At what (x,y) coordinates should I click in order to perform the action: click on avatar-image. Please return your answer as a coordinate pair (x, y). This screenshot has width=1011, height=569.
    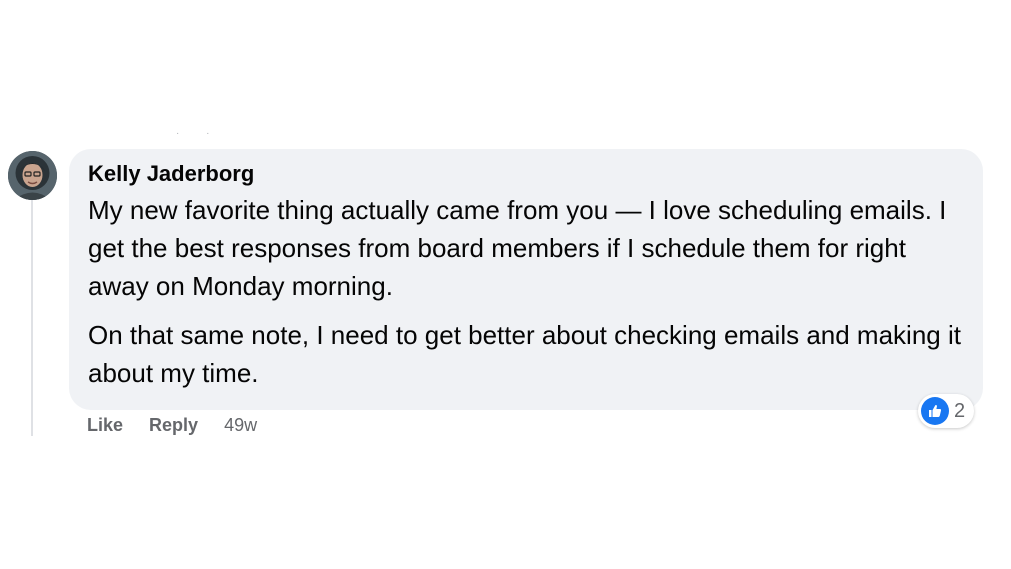
    Looking at the image, I should click on (32, 175).